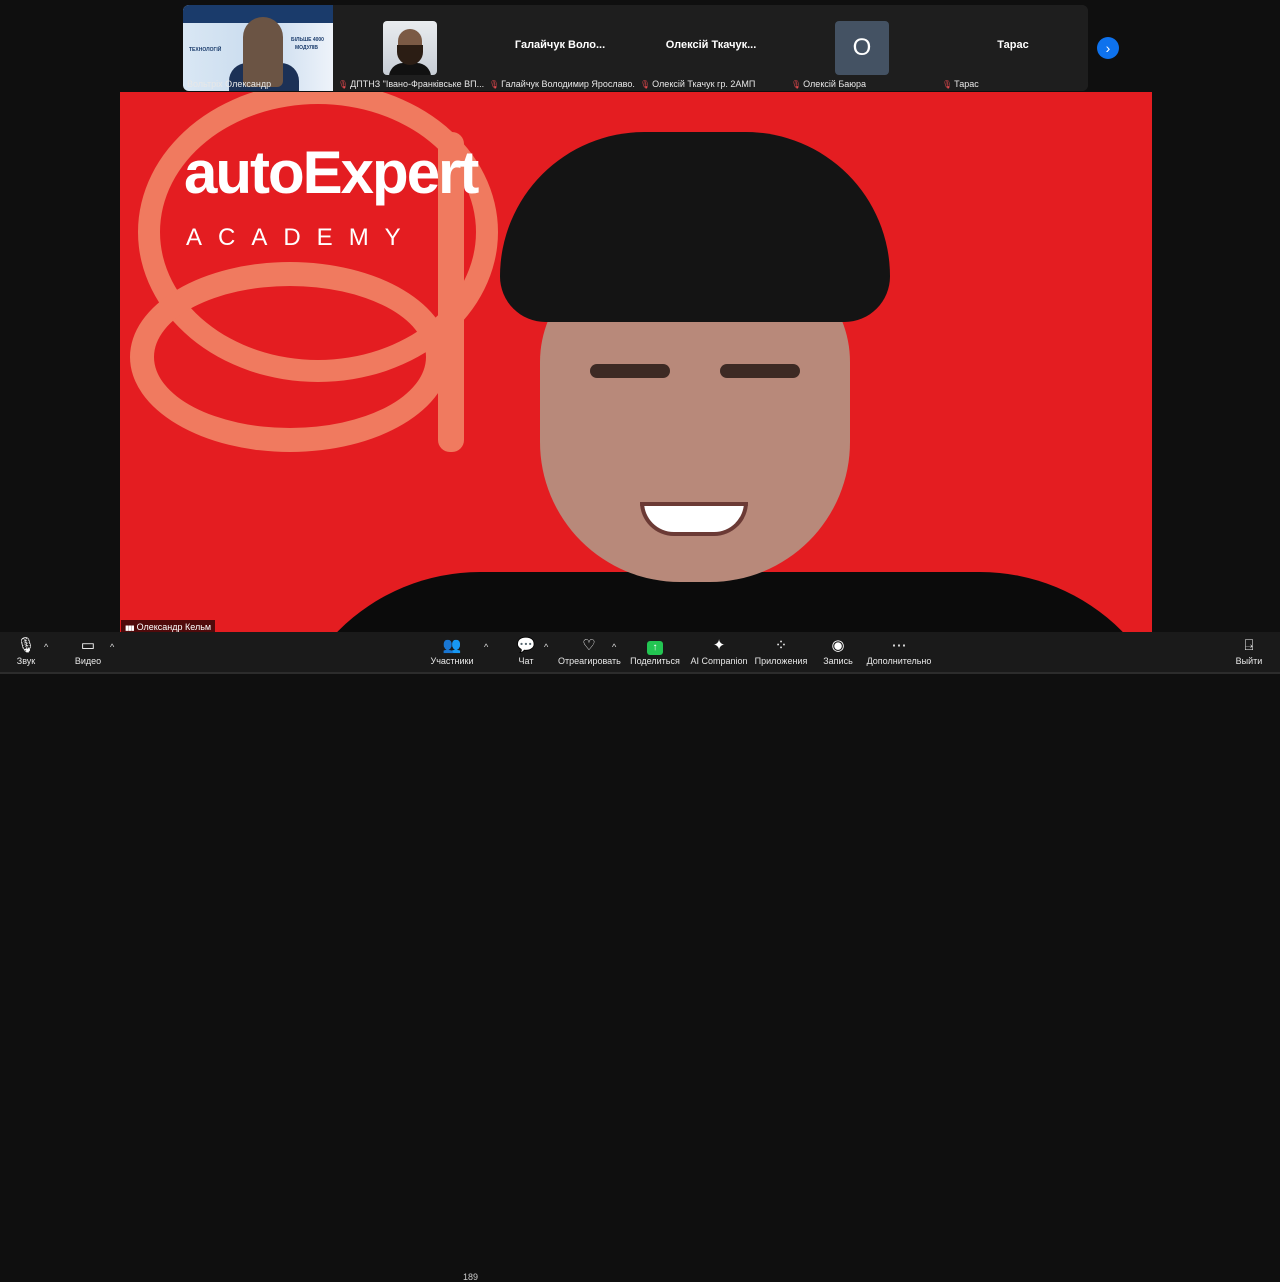 The image size is (1280, 1282). I want to click on participant-tile: Тарас 🎙 Тарас, so click(1013, 48).